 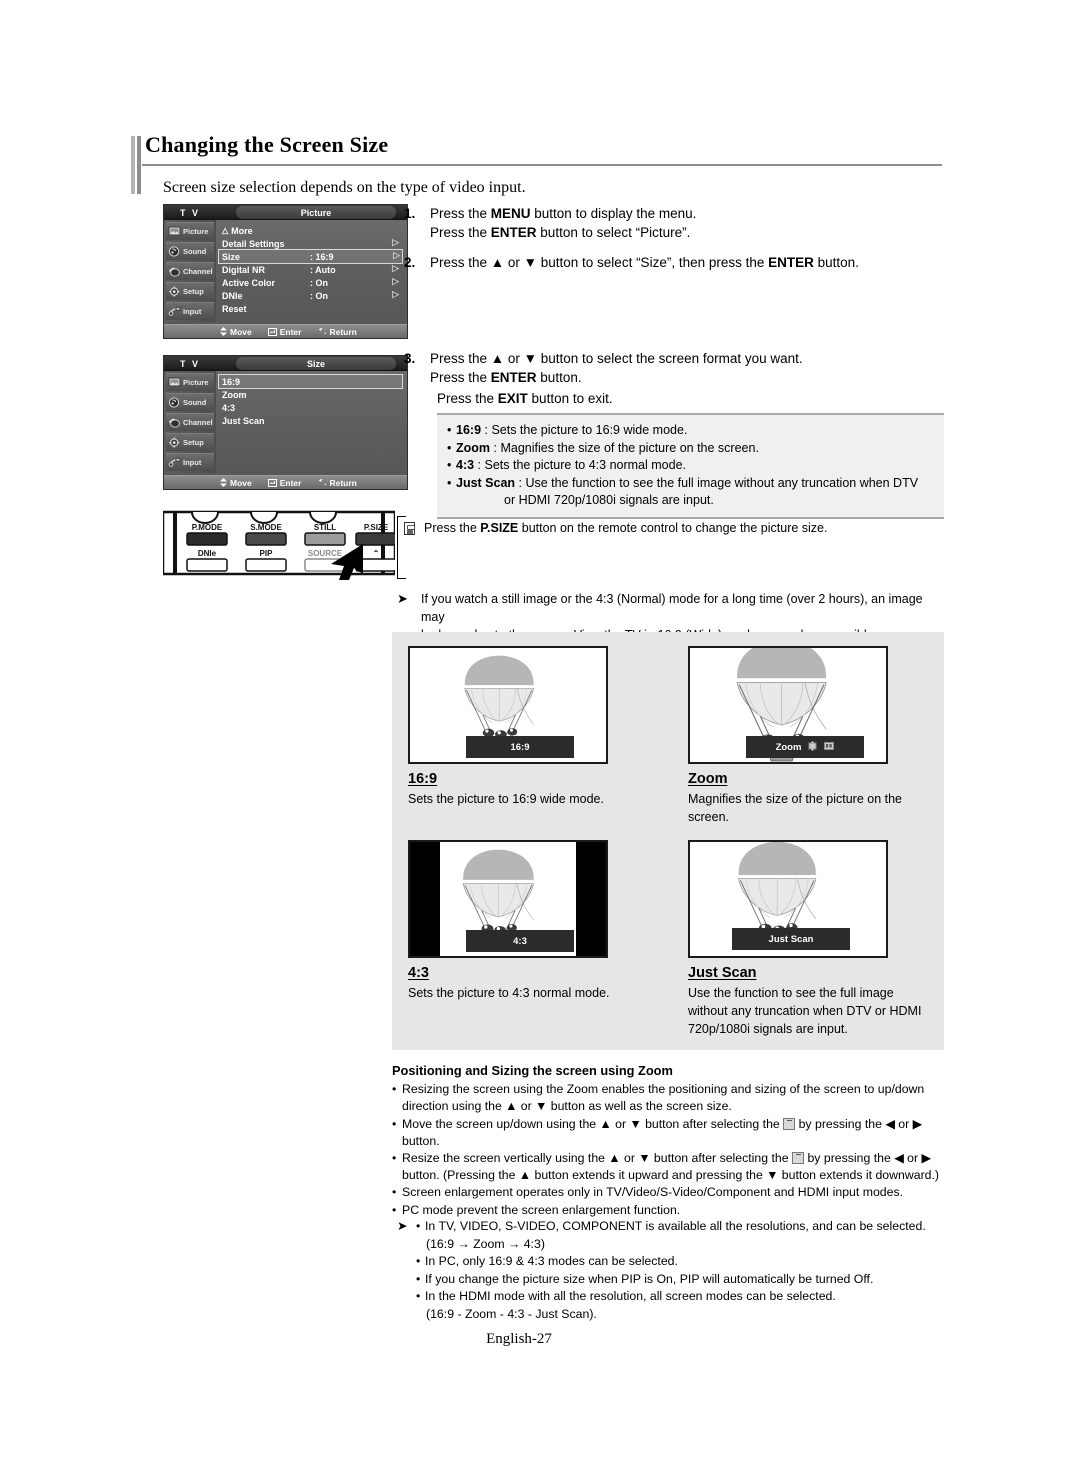 What do you see at coordinates (174, 463) in the screenshot?
I see `input-icon` at bounding box center [174, 463].